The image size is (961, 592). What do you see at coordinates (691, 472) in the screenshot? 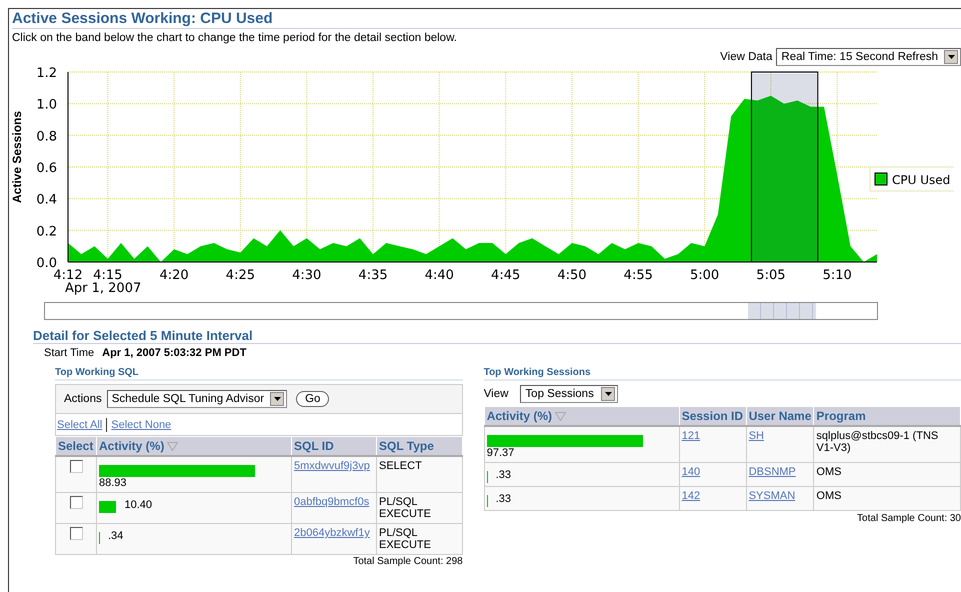
I see `session-id-link: 140` at bounding box center [691, 472].